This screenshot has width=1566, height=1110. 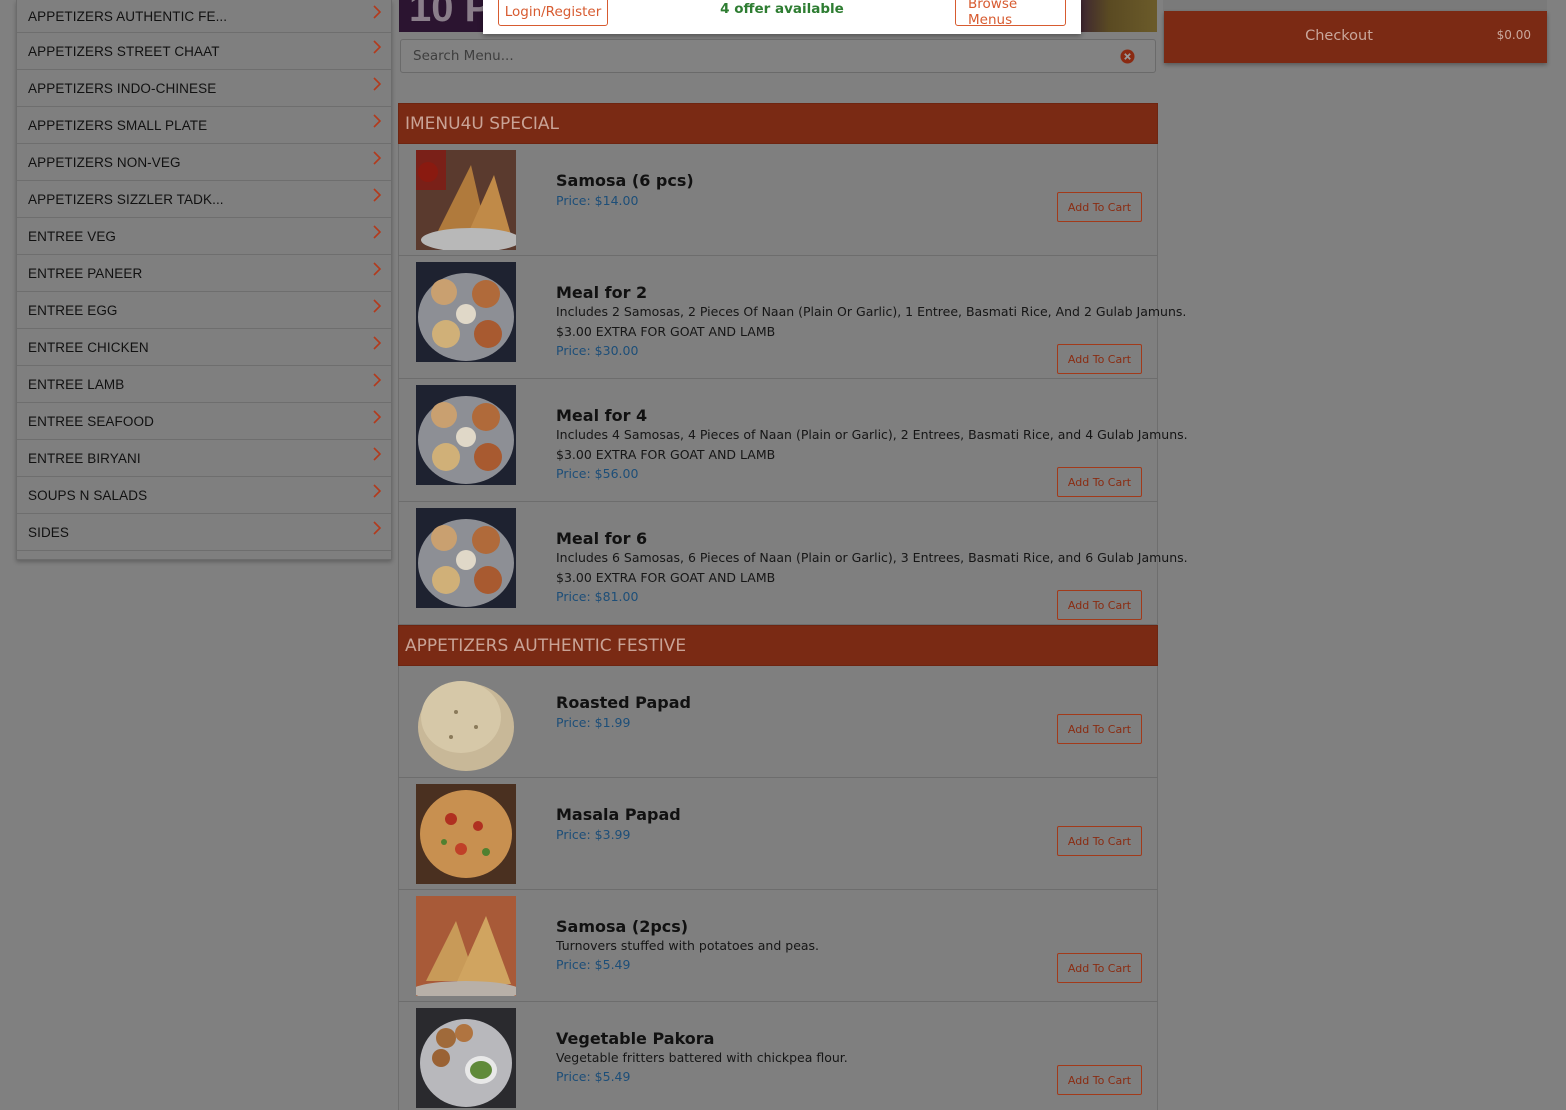 What do you see at coordinates (778, 722) in the screenshot?
I see `menu-item: Roasted Papad Price: $1.99 Add To Cart` at bounding box center [778, 722].